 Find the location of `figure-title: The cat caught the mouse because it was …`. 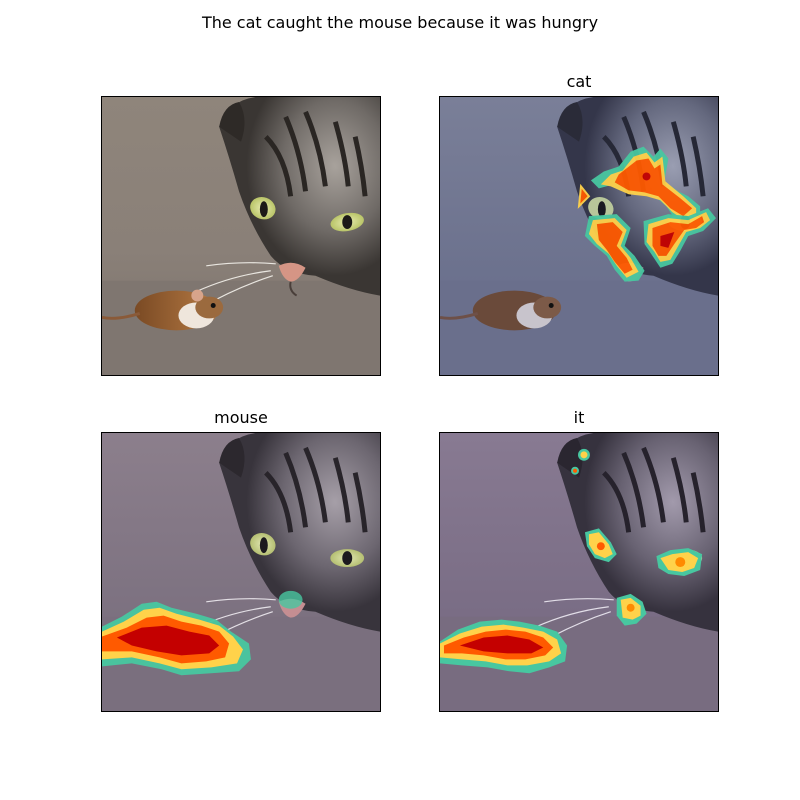

figure-title: The cat caught the mouse because it was … is located at coordinates (400, 22).